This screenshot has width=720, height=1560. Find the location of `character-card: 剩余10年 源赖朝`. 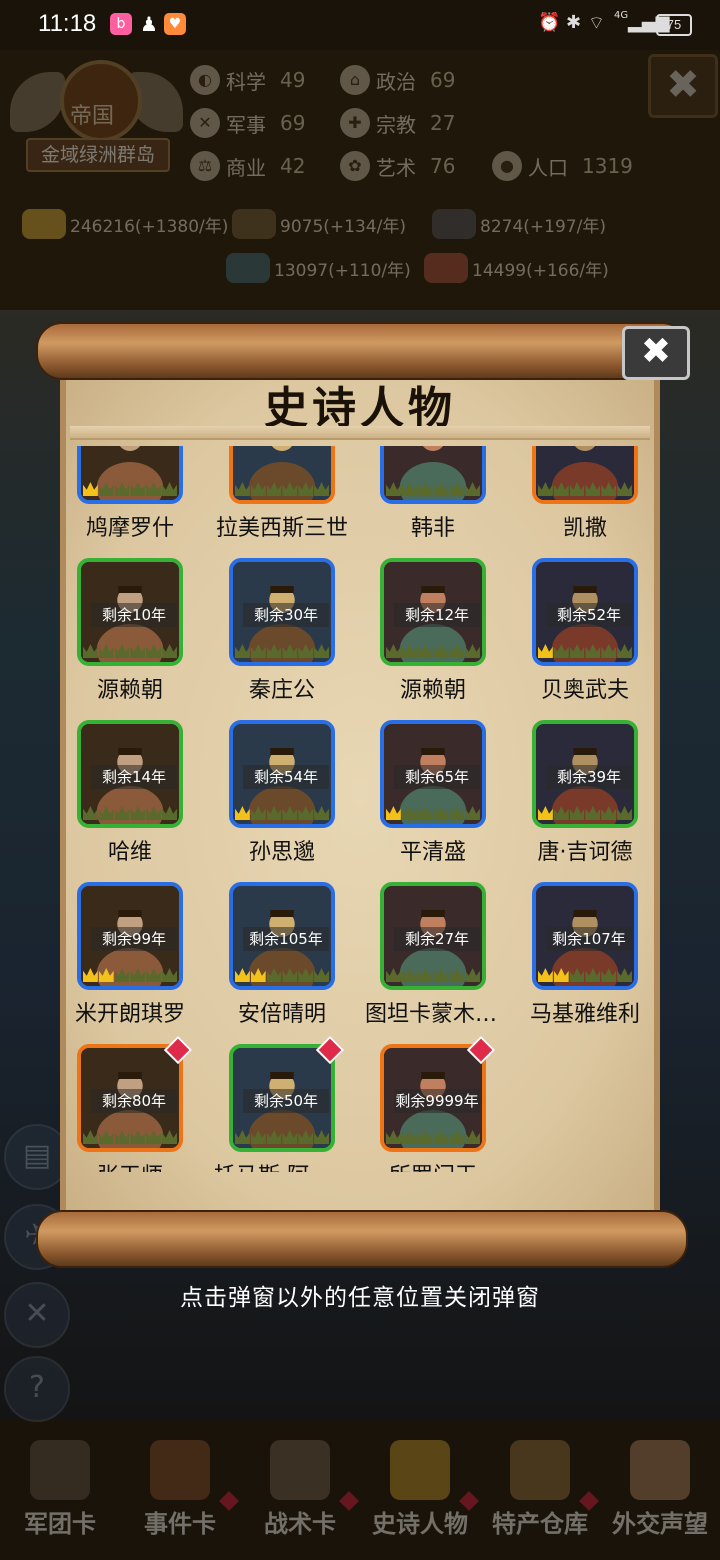

character-card: 剩余10年 源赖朝 is located at coordinates (138, 637).